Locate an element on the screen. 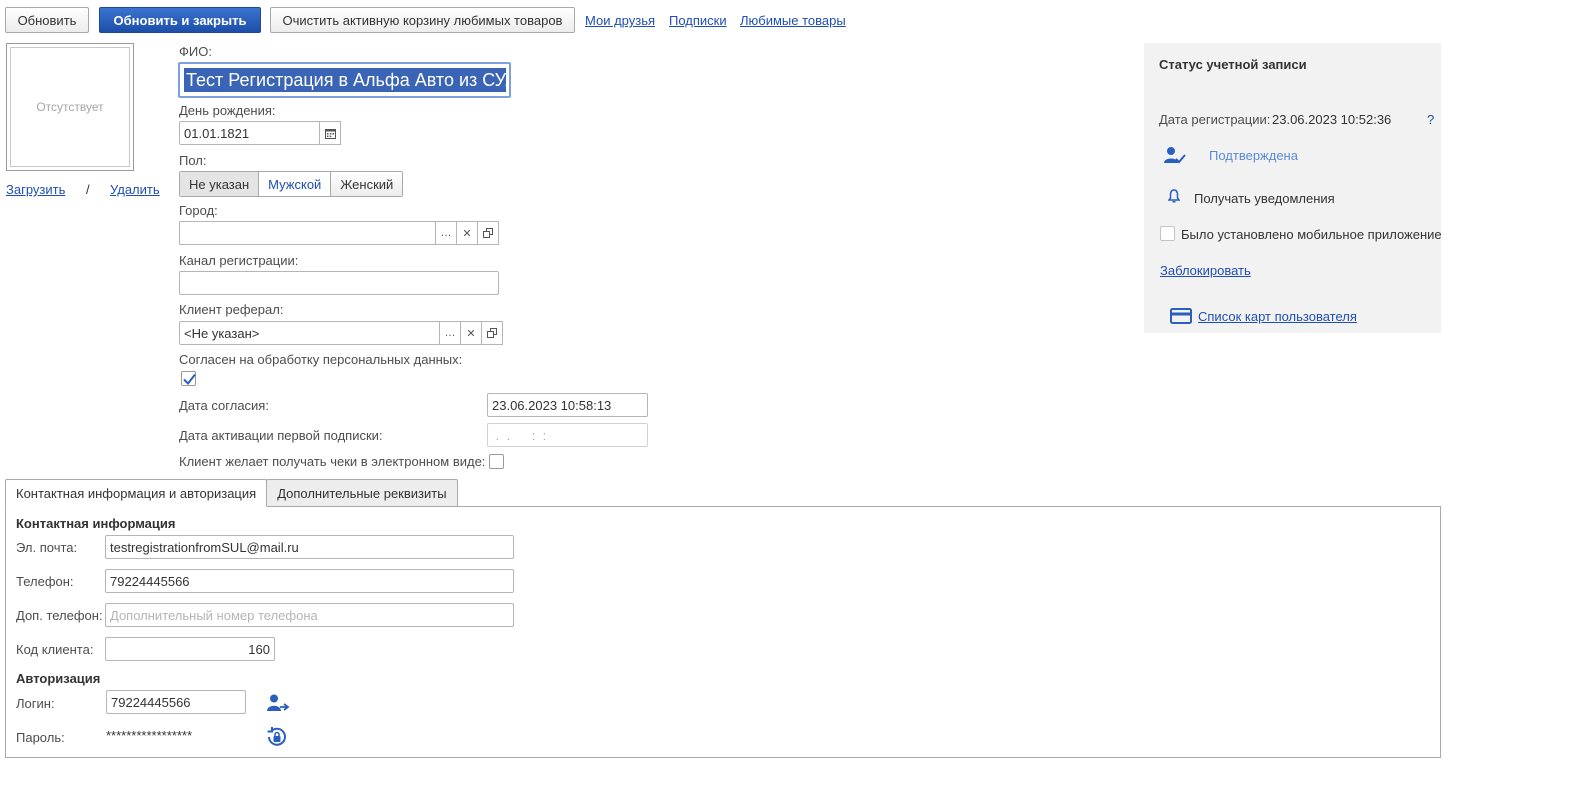 Image resolution: width=1572 pixels, height=812 pixels. user-confirmed-icon is located at coordinates (1175, 156).